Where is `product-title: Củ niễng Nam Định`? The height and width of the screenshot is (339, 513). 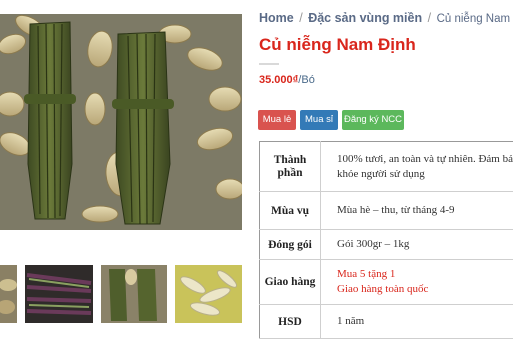
product-title: Củ niễng Nam Định is located at coordinates (337, 45).